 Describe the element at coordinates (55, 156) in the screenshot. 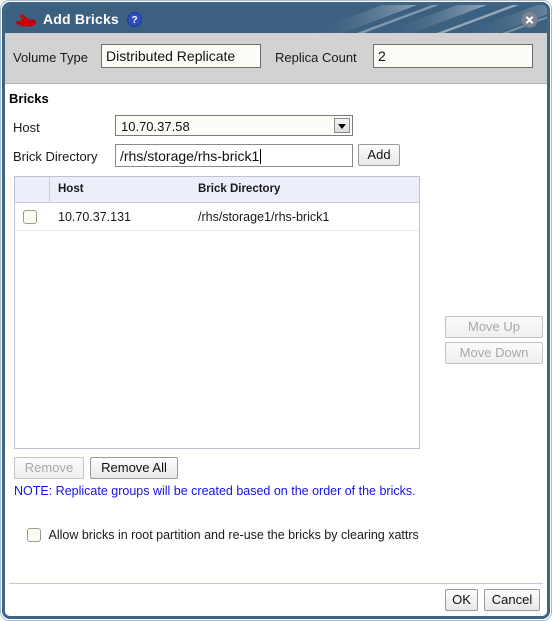

I see `brick-directory-label: Brick Directory` at that location.